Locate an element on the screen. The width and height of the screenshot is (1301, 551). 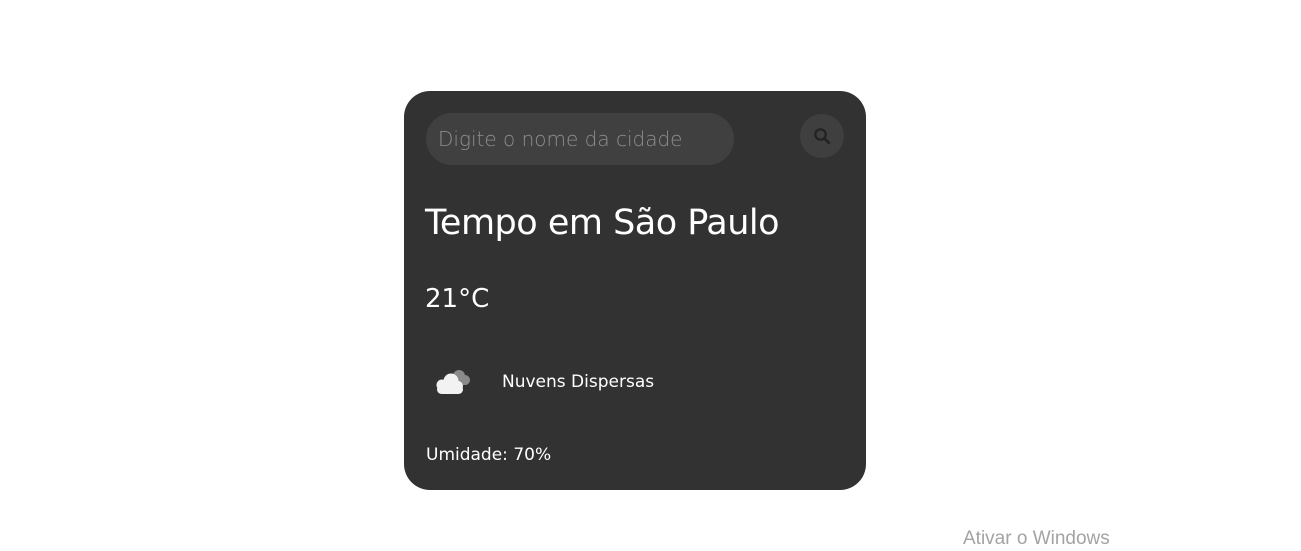
search-button is located at coordinates (822, 136).